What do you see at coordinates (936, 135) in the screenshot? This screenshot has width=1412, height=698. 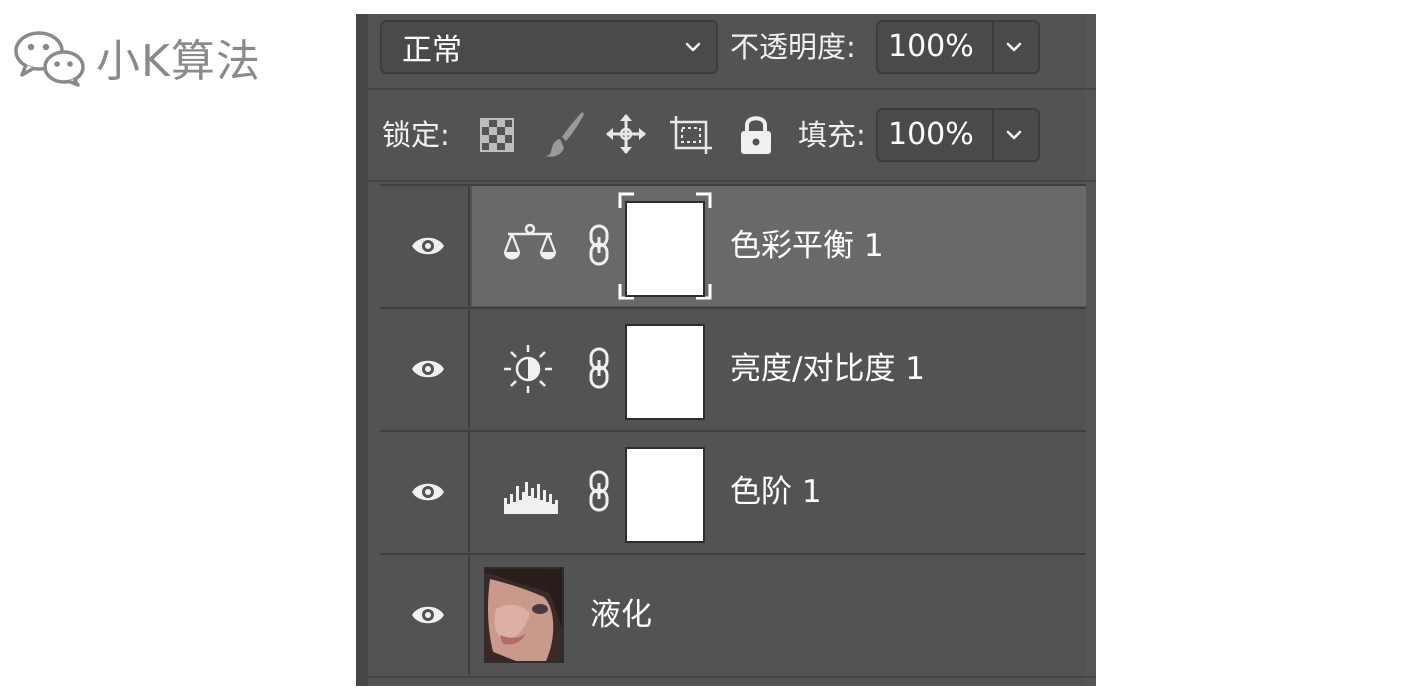 I see `fill-value: 100%` at bounding box center [936, 135].